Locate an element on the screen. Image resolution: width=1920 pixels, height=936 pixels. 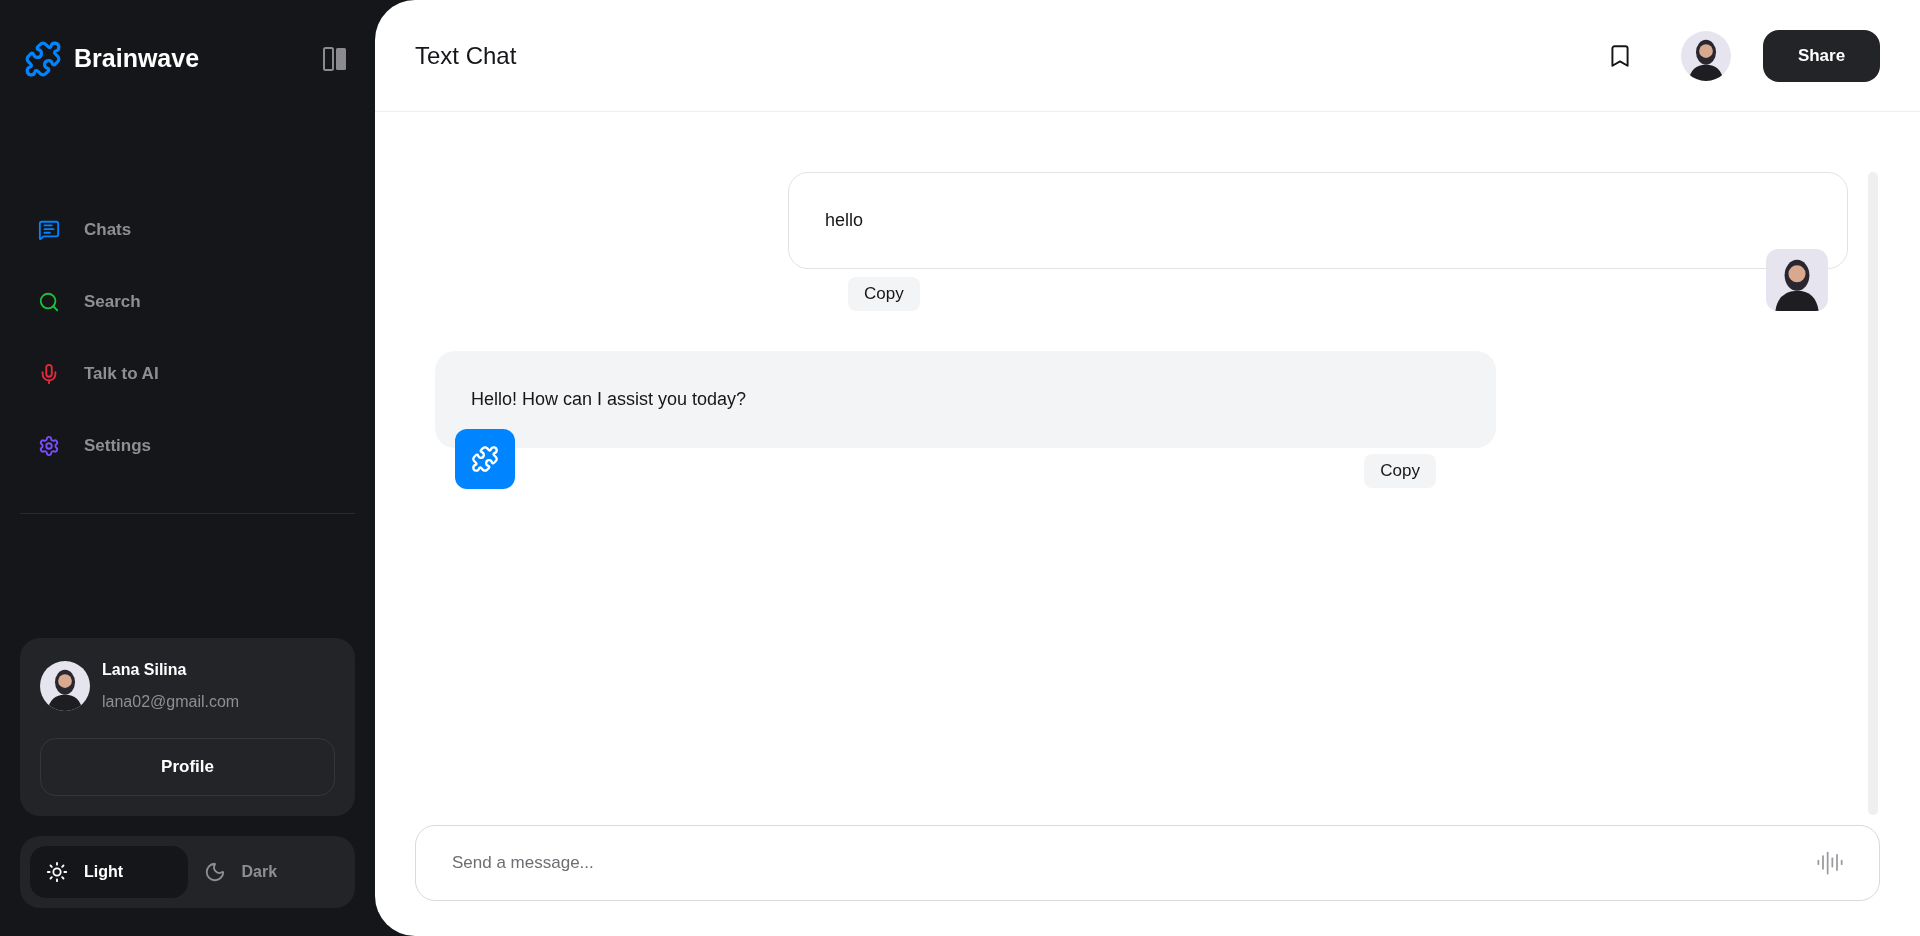
nav-item: Search is located at coordinates (196, 302).